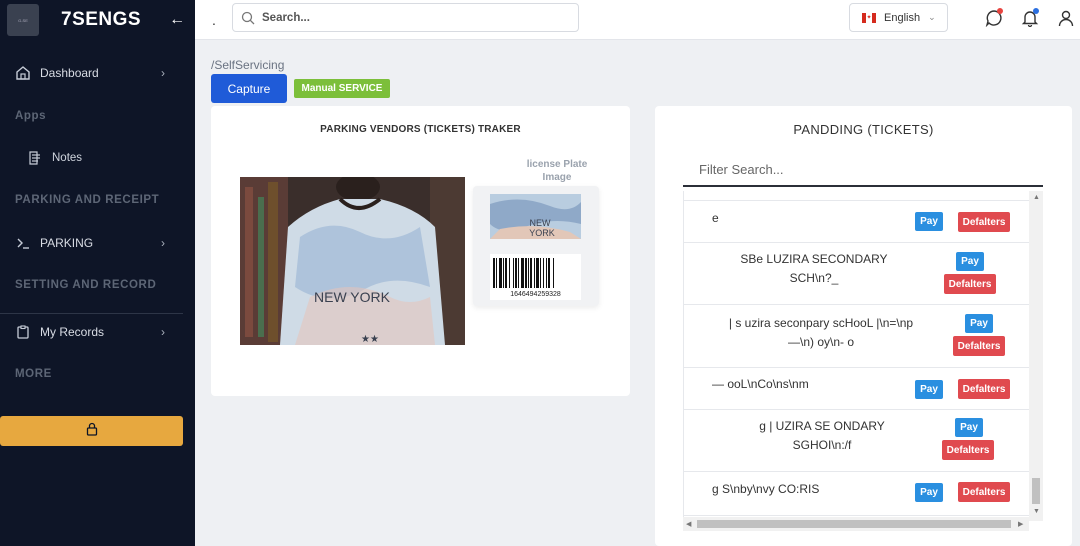 This screenshot has width=1080, height=546. What do you see at coordinates (857, 222) in the screenshot?
I see `table-row: e Pay Defalters` at bounding box center [857, 222].